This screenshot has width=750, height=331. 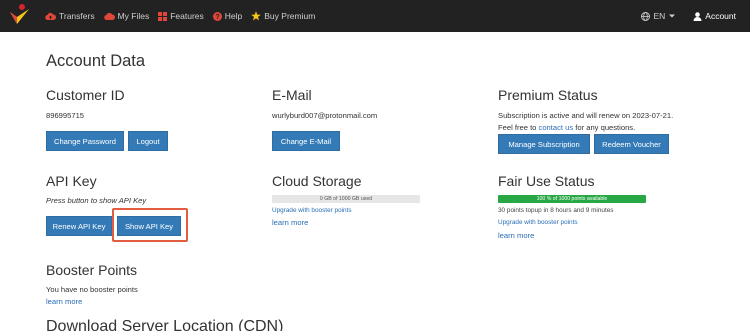 I want to click on logo-icon, so click(x=19, y=15).